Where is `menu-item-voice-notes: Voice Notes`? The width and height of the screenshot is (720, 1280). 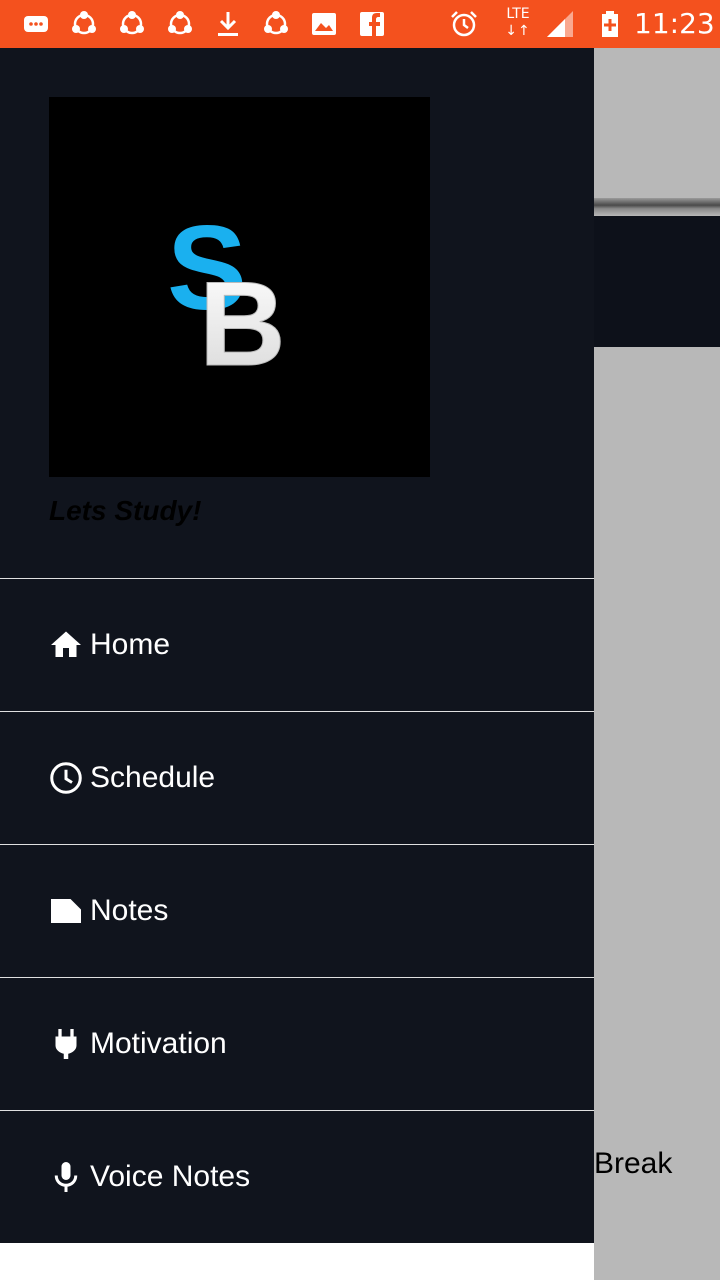 menu-item-voice-notes: Voice Notes is located at coordinates (297, 1177).